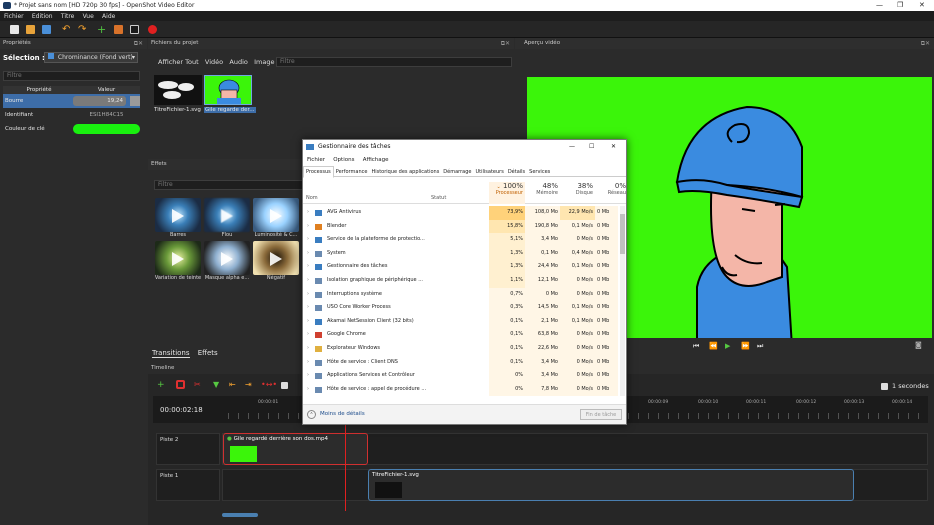 The height and width of the screenshot is (525, 934). I want to click on tab-show-all: Afficher Tout, so click(178, 62).